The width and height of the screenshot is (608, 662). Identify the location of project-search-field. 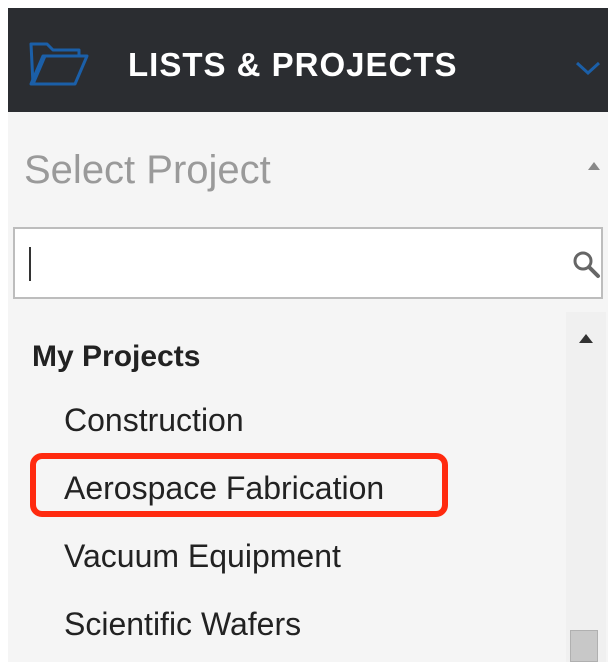
(308, 263).